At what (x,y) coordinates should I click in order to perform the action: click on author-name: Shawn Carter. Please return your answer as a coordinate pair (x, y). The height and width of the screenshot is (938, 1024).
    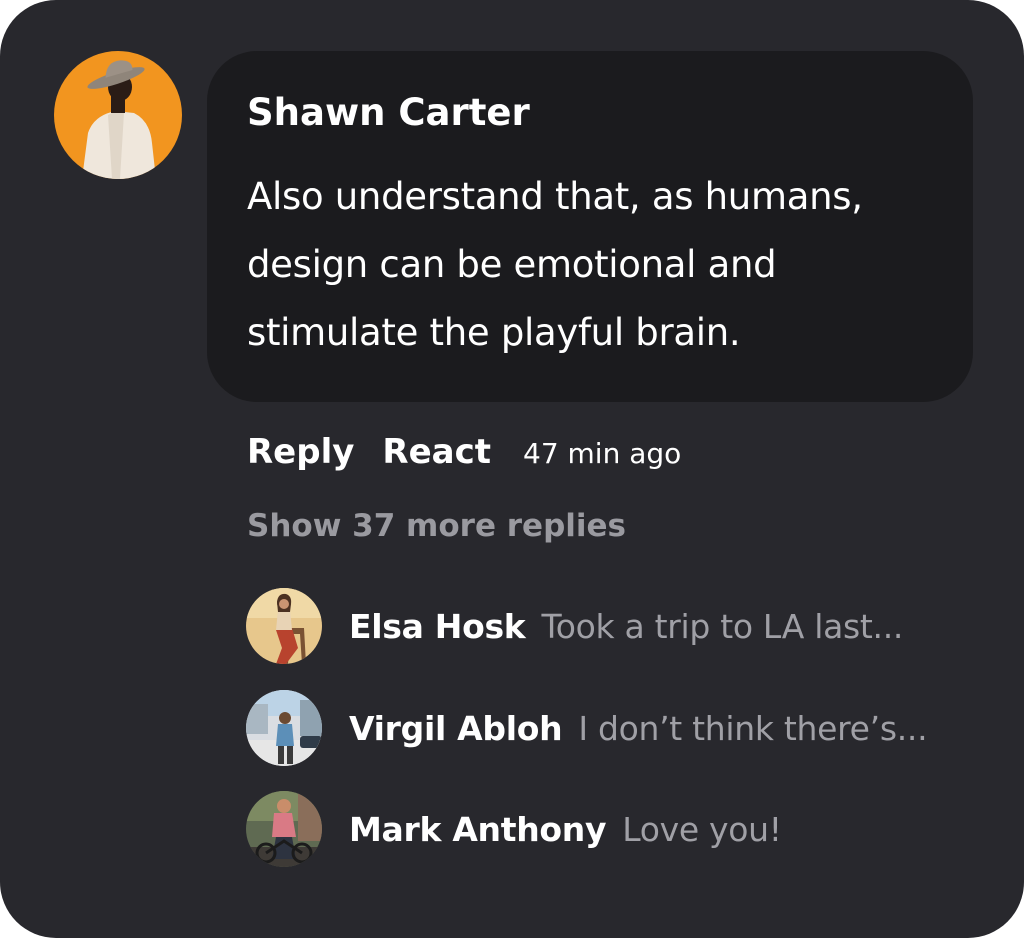
    Looking at the image, I should click on (388, 113).